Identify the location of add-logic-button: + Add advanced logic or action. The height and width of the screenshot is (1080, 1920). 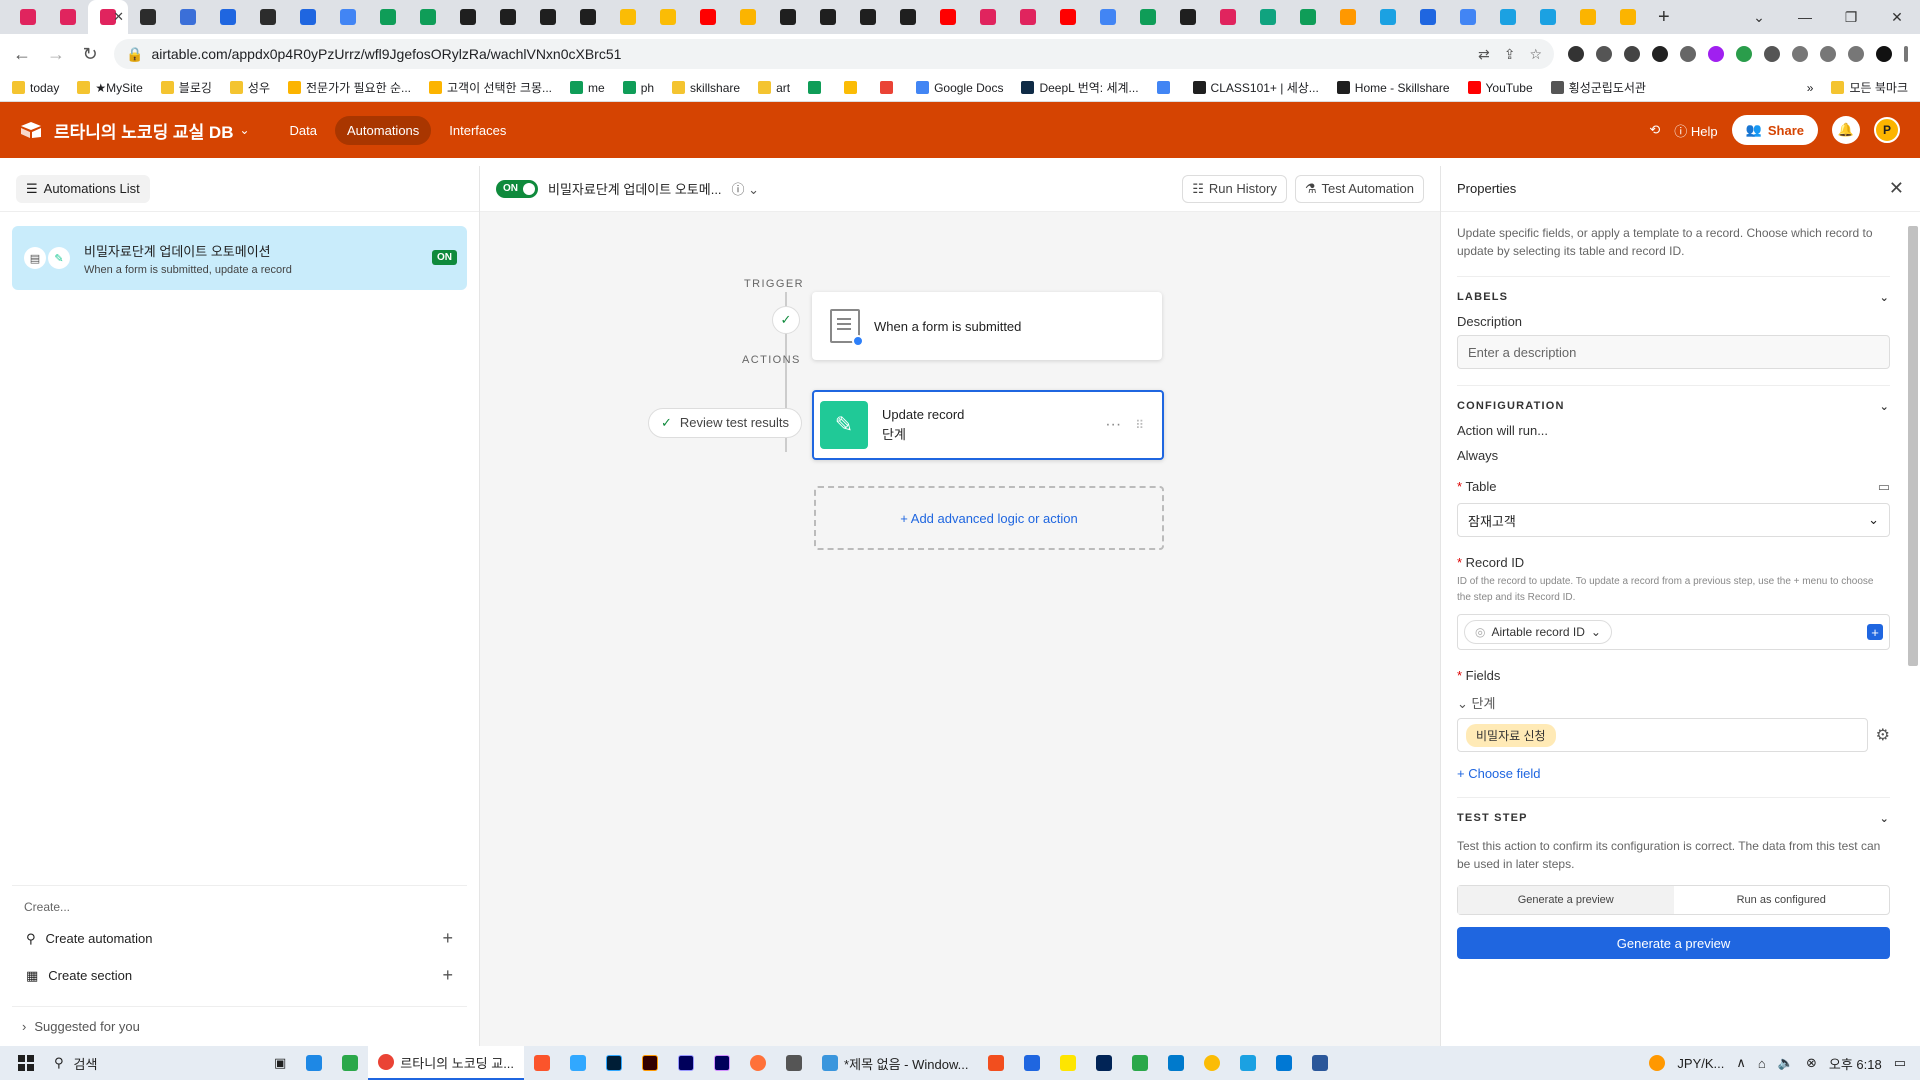
(989, 518).